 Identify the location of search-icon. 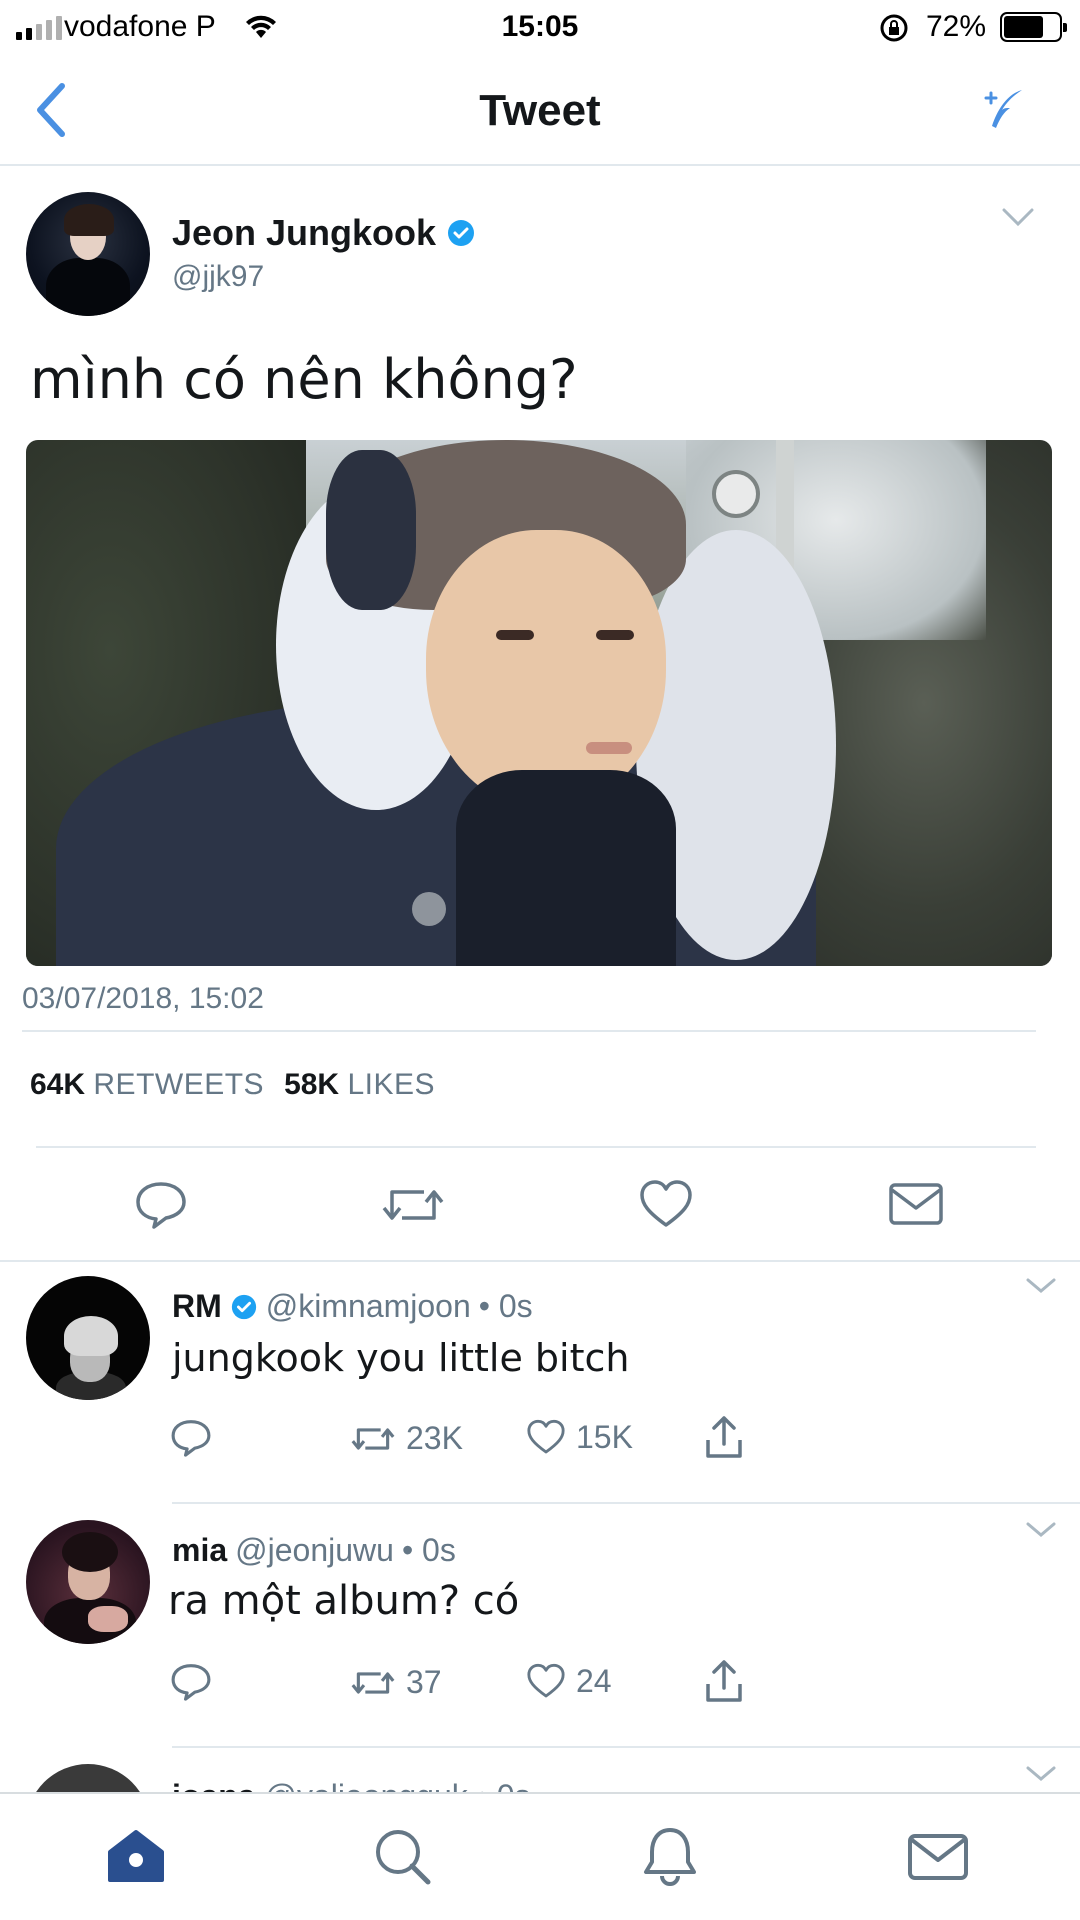
(402, 1856).